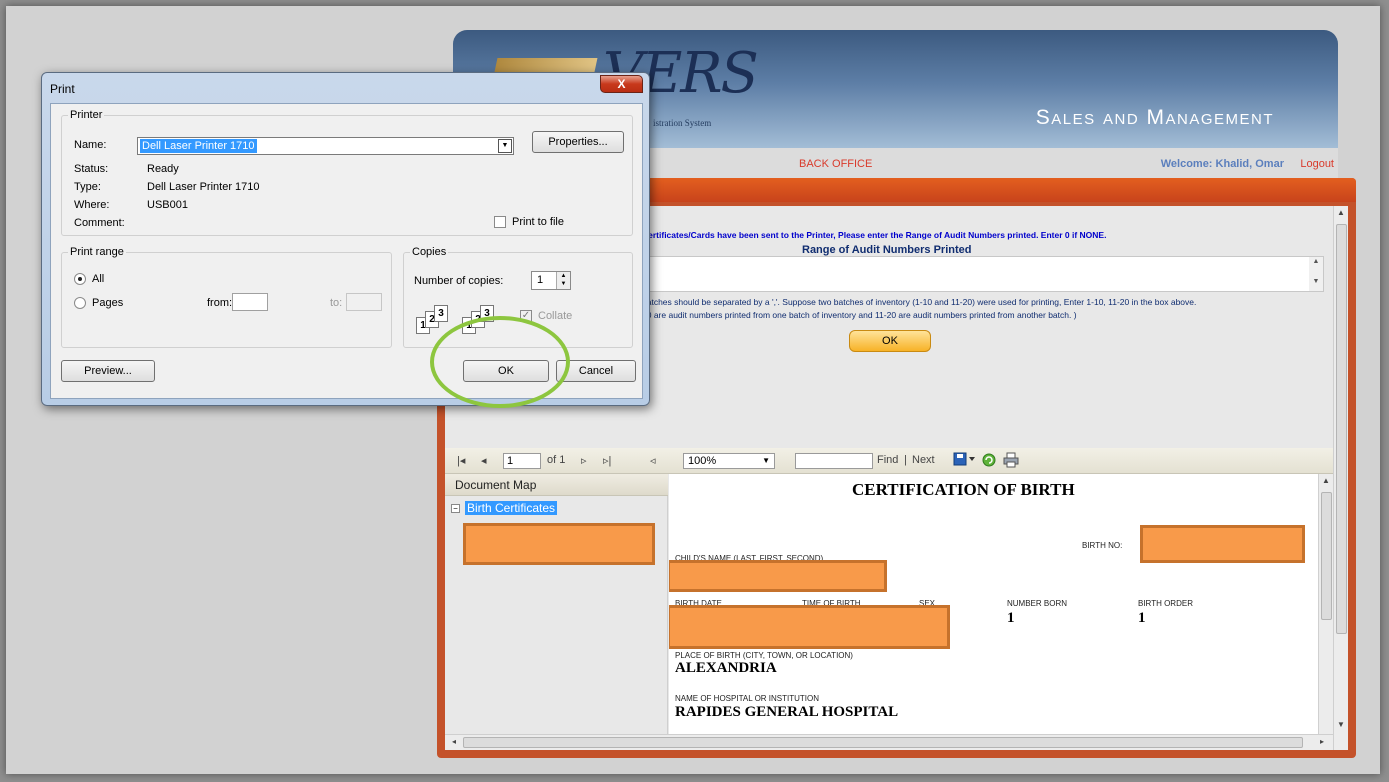 The height and width of the screenshot is (782, 1389). I want to click on textarea-scrollbar: ▲ ▼, so click(1316, 274).